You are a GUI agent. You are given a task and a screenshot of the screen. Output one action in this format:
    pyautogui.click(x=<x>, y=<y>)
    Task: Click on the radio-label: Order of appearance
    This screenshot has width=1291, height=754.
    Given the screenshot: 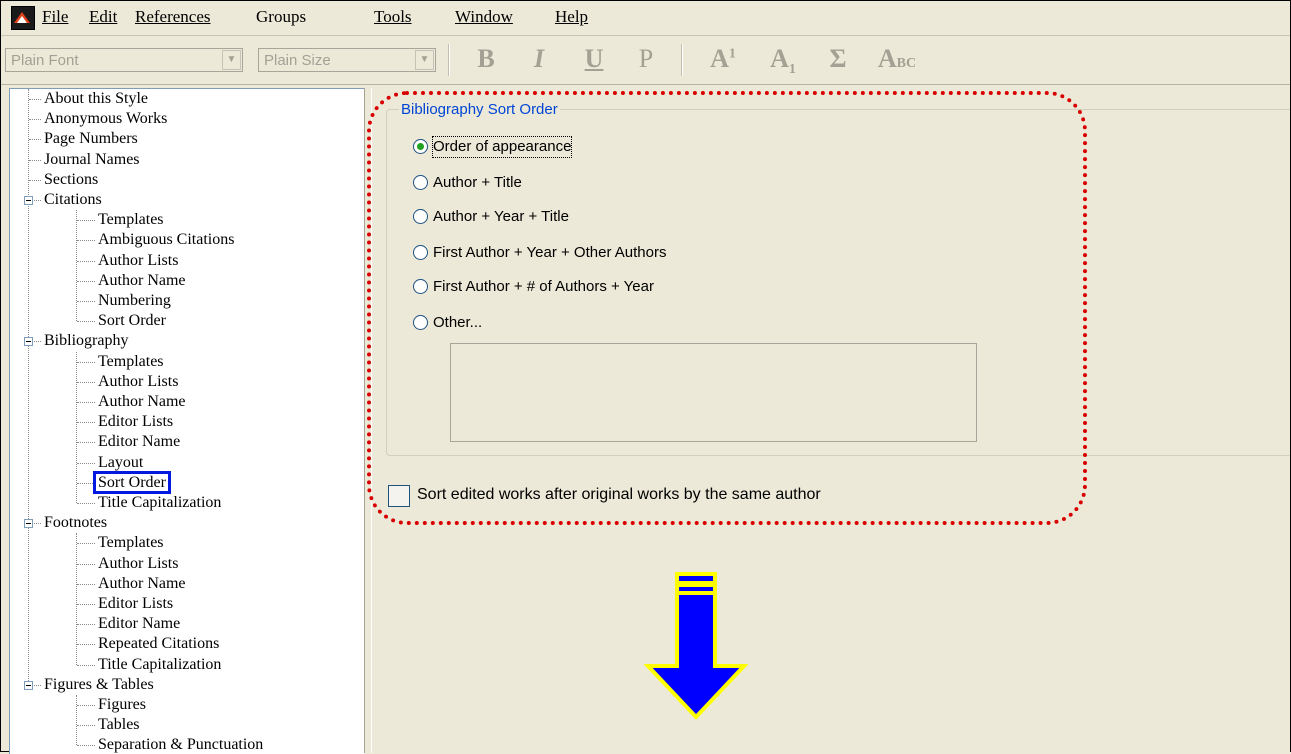 What is the action you would take?
    pyautogui.click(x=502, y=147)
    